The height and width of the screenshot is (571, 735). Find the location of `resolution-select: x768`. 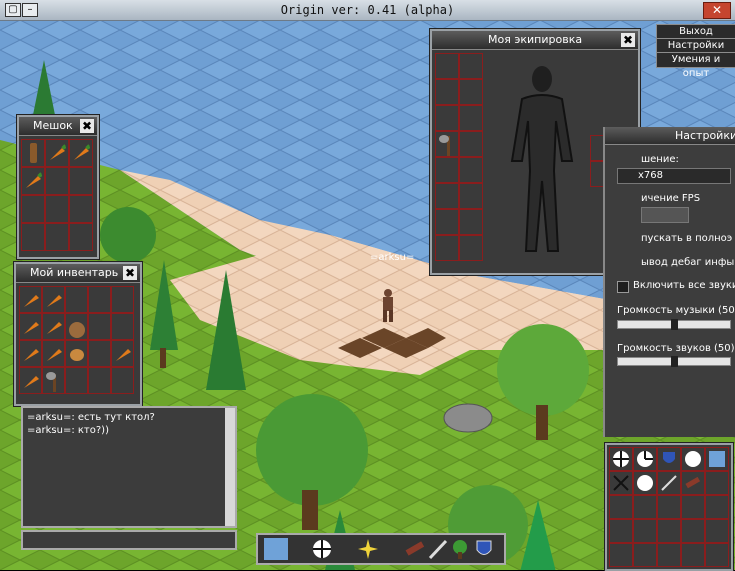

resolution-select: x768 is located at coordinates (674, 176).